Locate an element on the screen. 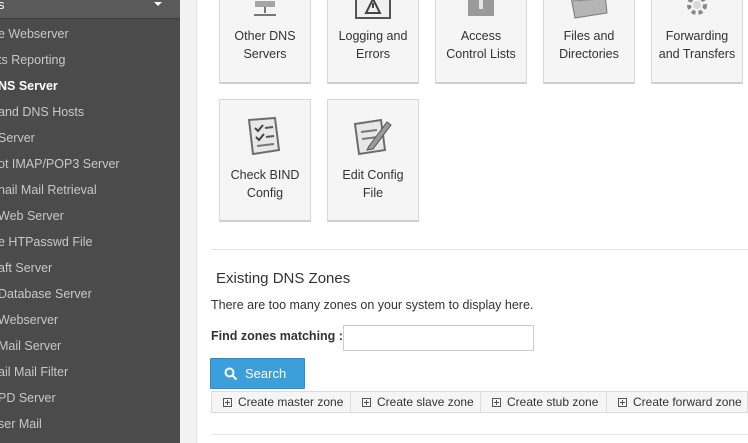 This screenshot has height=443, width=748. tile-label-line1: Forwarding is located at coordinates (697, 36).